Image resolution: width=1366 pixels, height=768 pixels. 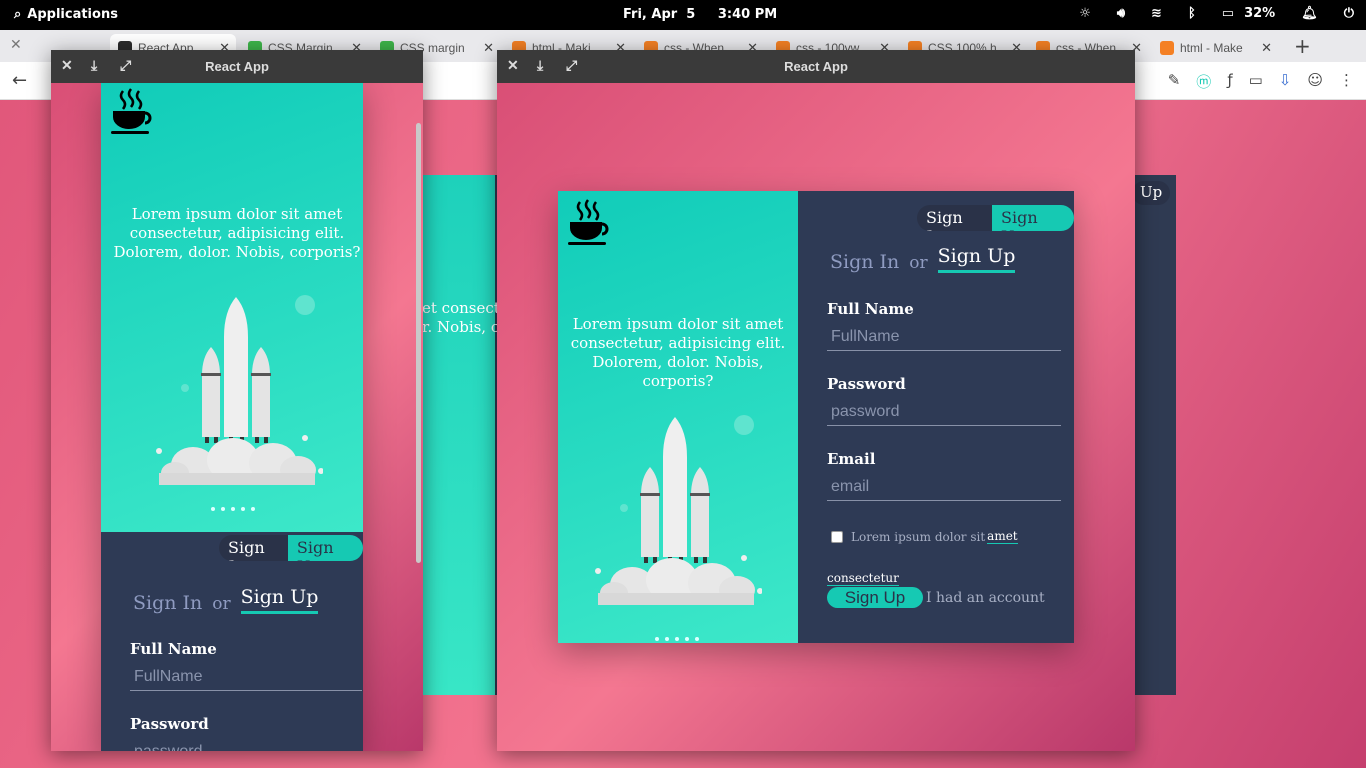 What do you see at coordinates (1211, 48) in the screenshot?
I see `tab-label: html - Make` at bounding box center [1211, 48].